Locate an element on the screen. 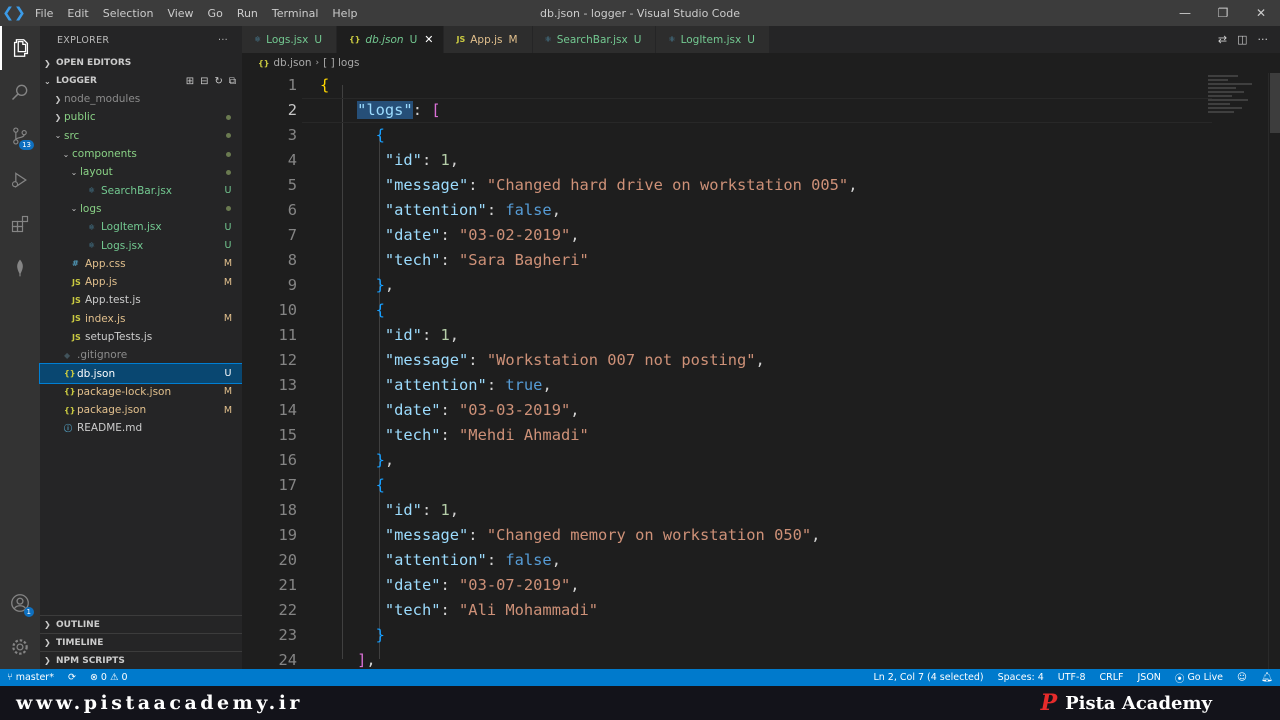  search-icon is located at coordinates (20, 92).